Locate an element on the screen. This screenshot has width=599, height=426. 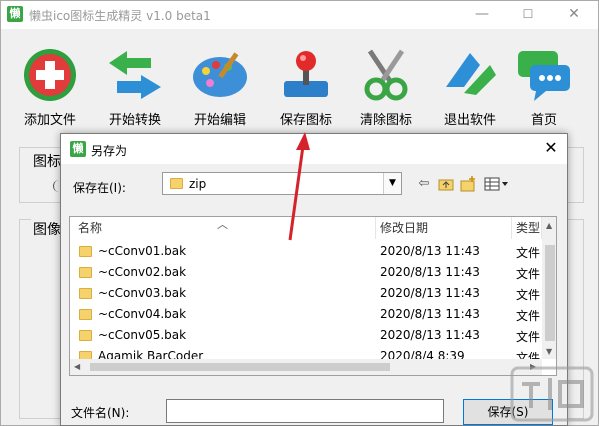
save-icon-button: 保存图标 is located at coordinates (306, 87).